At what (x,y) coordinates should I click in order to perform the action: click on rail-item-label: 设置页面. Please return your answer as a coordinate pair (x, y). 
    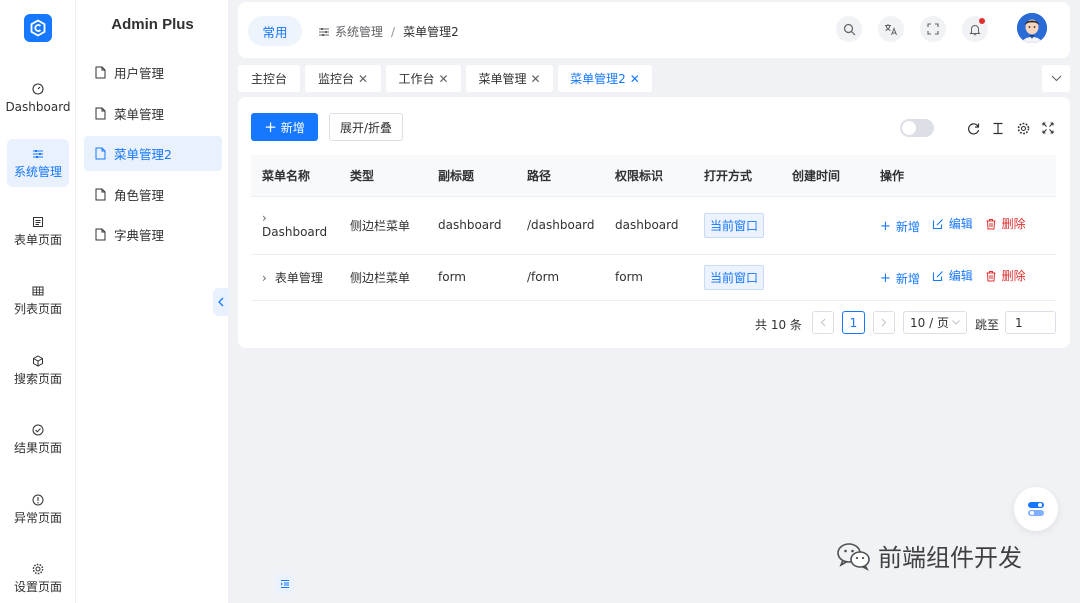
    Looking at the image, I should click on (37, 586).